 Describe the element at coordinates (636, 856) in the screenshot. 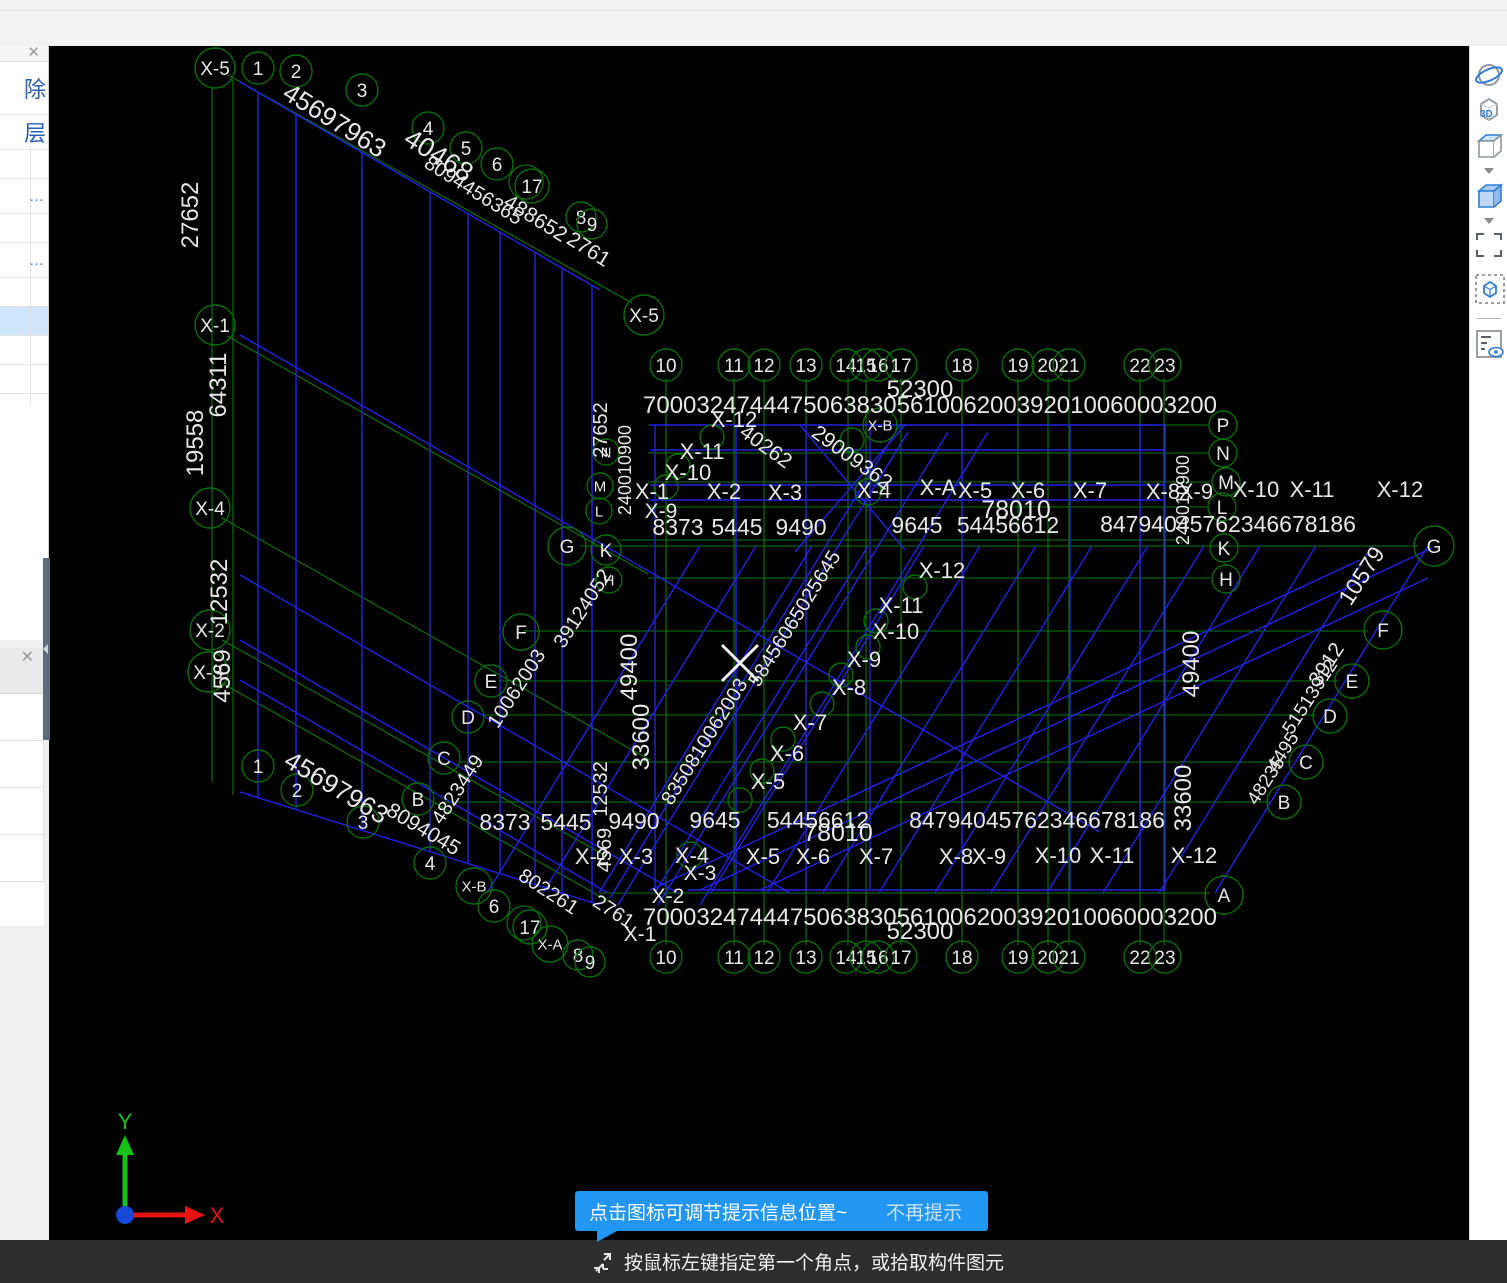

I see `cad-text: X-3` at that location.